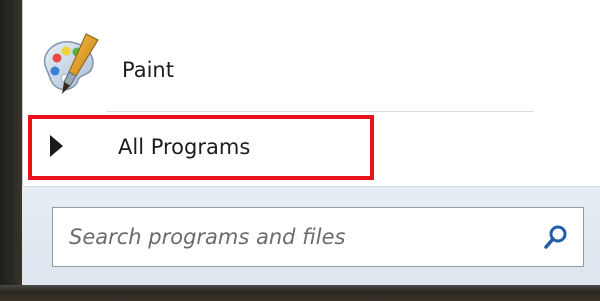  I want to click on menu-divider, so click(320, 111).